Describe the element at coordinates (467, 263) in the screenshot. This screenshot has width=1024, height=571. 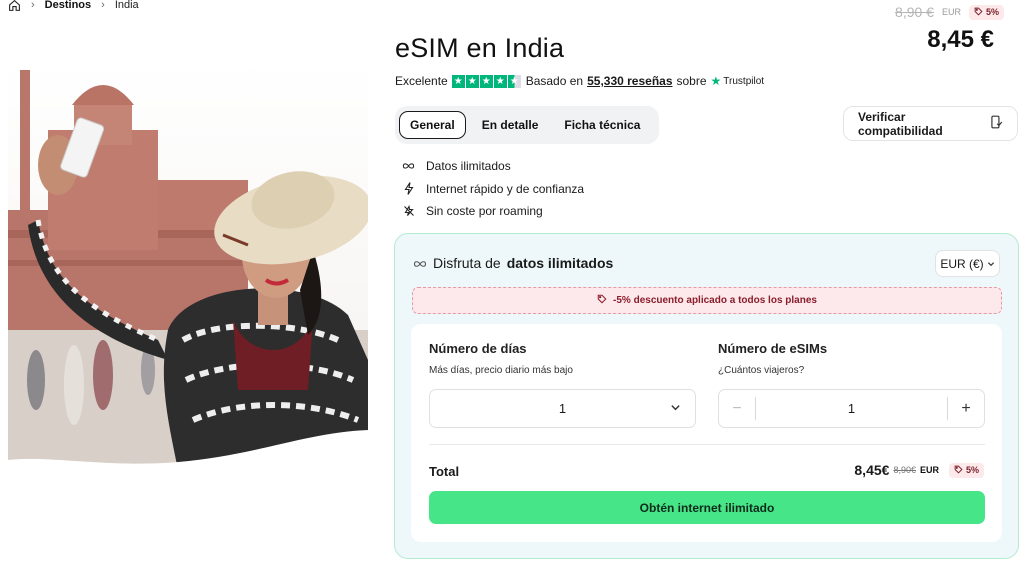
I see `plan-heading-prefix: Disfruta de` at that location.